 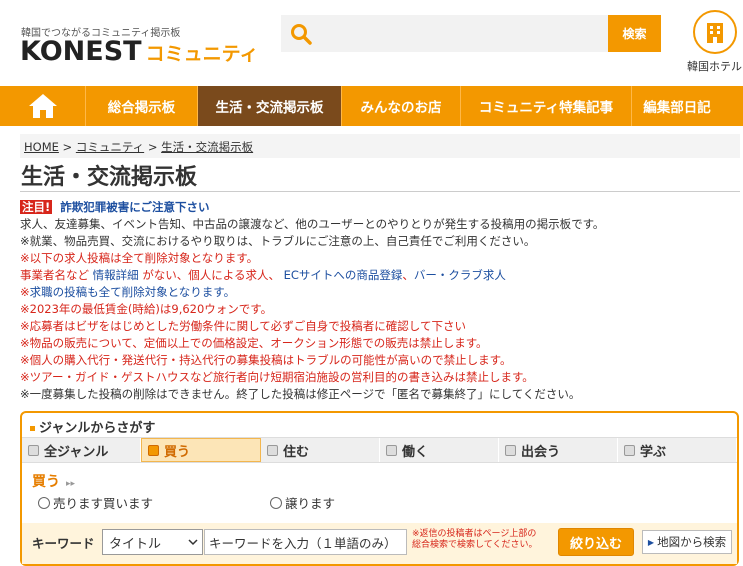 What do you see at coordinates (305, 542) in the screenshot?
I see `keyword-input: キーワードを入力（１単語のみ）` at bounding box center [305, 542].